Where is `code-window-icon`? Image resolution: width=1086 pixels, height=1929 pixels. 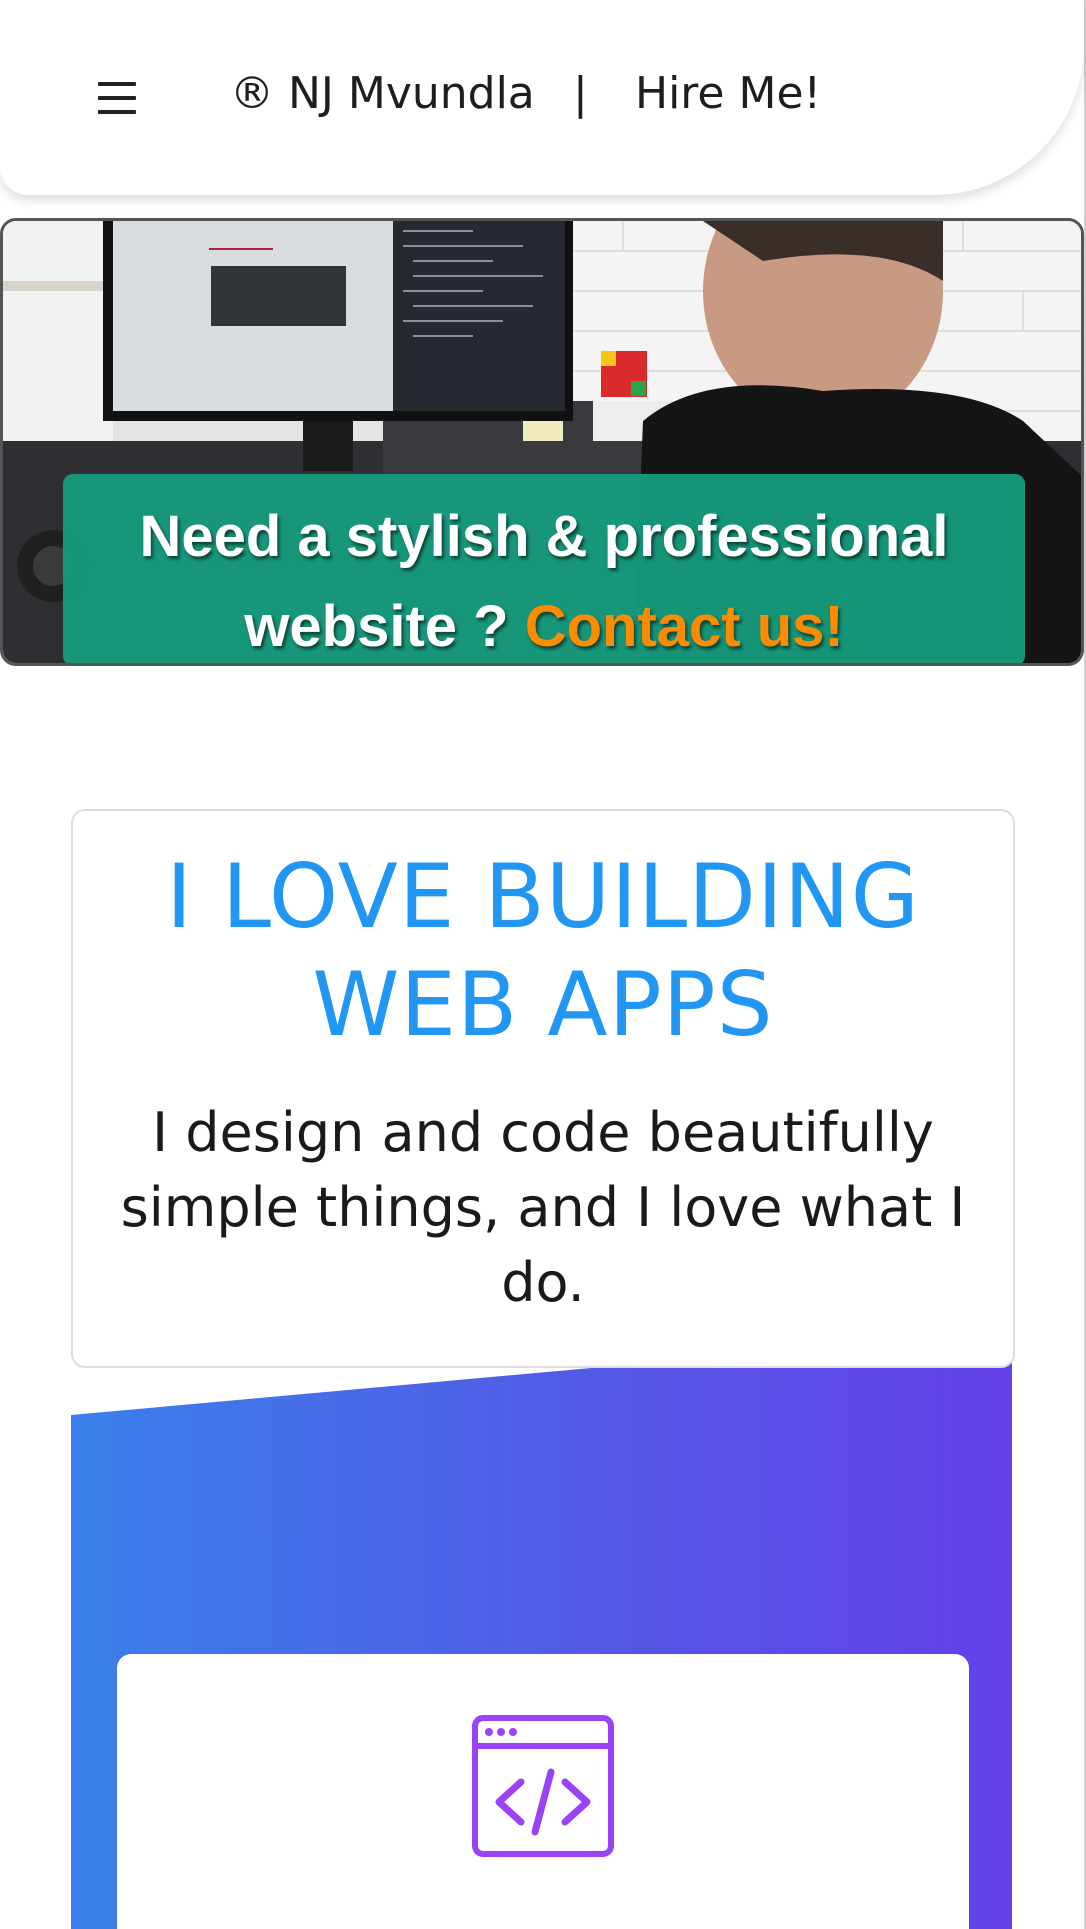 code-window-icon is located at coordinates (543, 1786).